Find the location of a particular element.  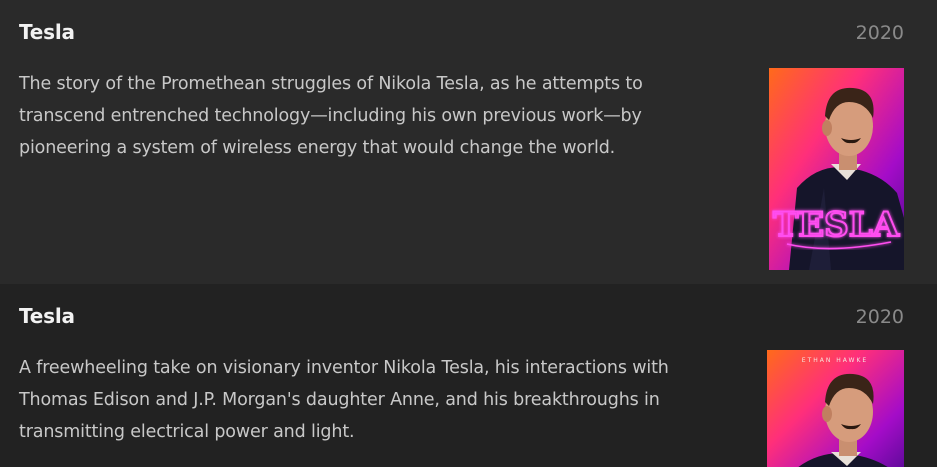

movie-poster: ETHAN HAWKE is located at coordinates (835, 408).